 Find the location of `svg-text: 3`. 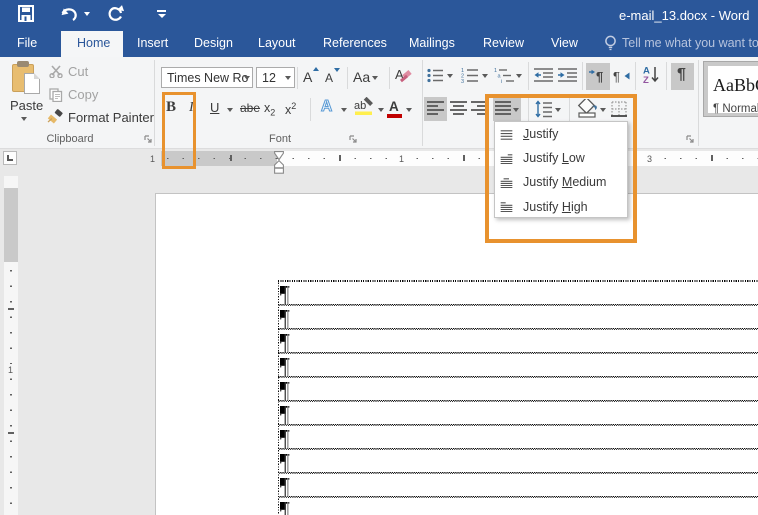

svg-text: 3 is located at coordinates (462, 81).